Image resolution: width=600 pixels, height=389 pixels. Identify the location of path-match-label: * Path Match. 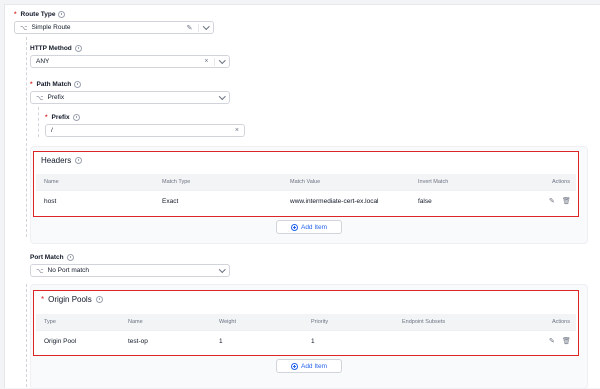
(56, 84).